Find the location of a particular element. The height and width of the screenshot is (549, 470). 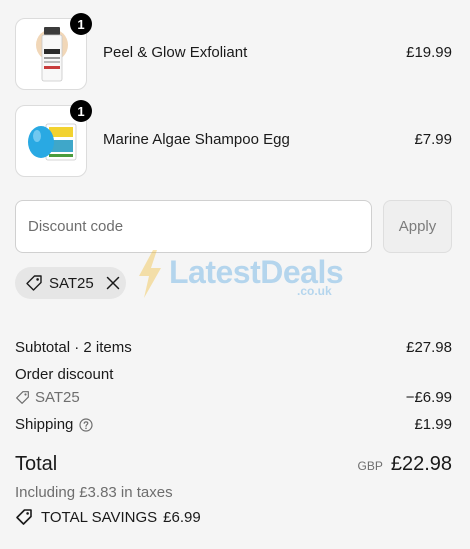

close-icon is located at coordinates (112, 283).